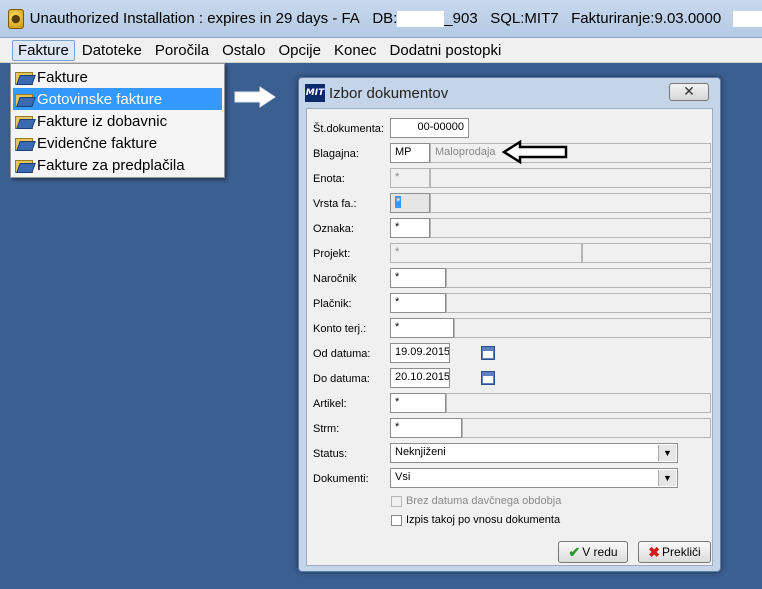 This screenshot has height=589, width=762. I want to click on menu-datoteke: Datoteke, so click(112, 50).